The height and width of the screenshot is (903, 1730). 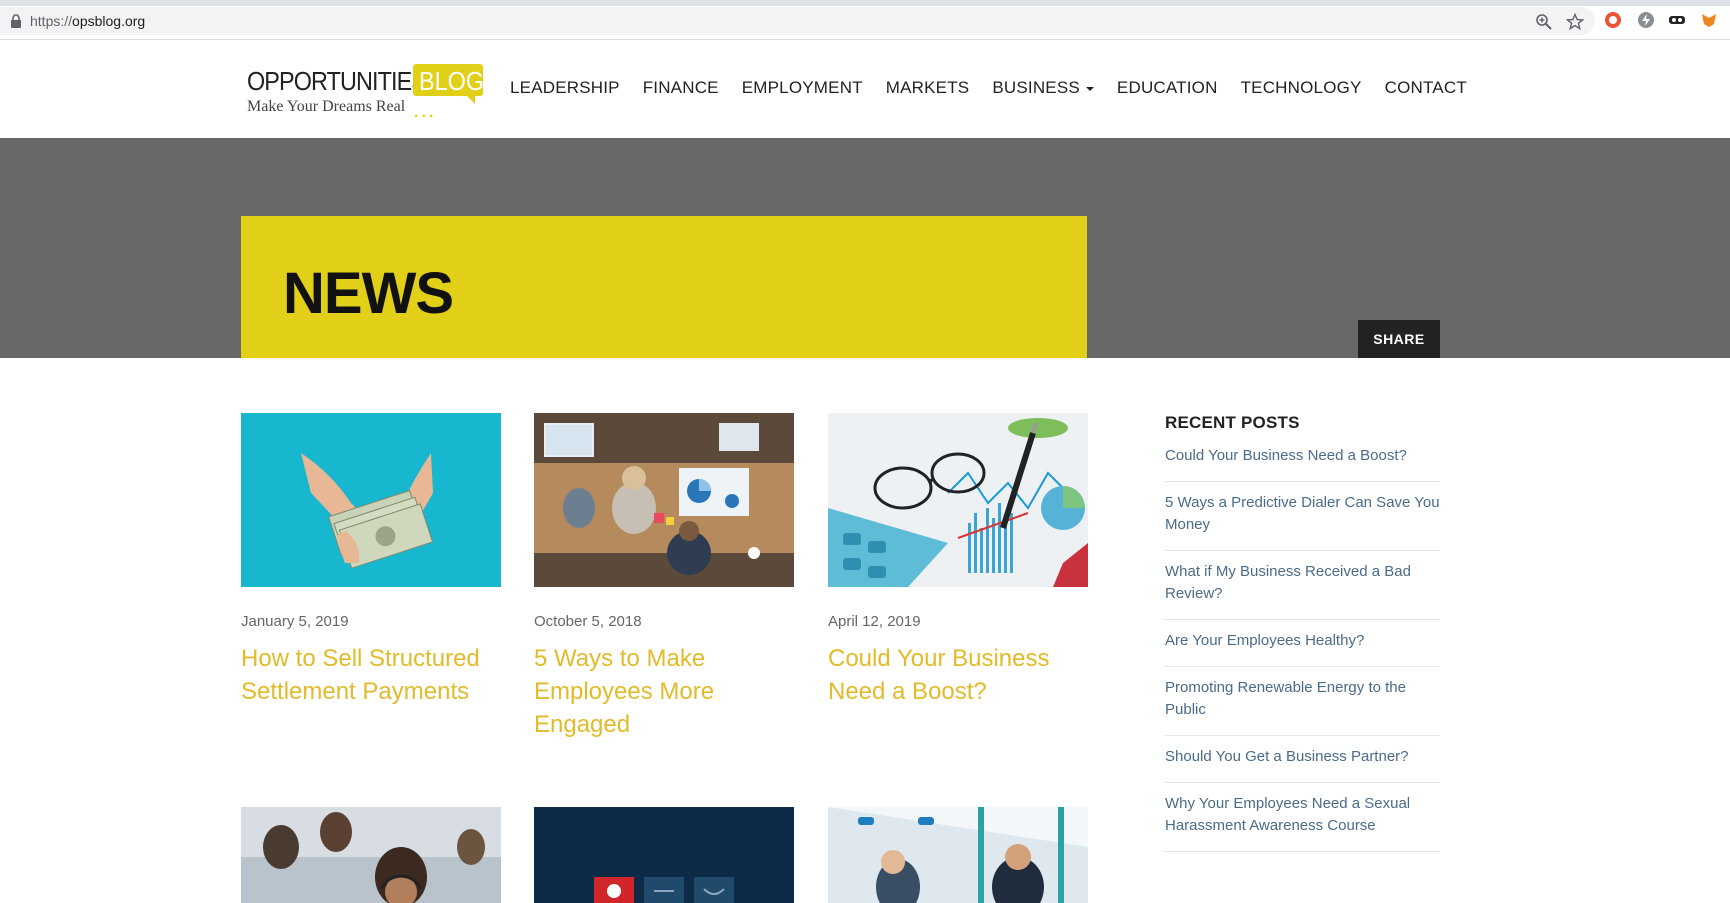 I want to click on extension-shield-icon, so click(x=1613, y=20).